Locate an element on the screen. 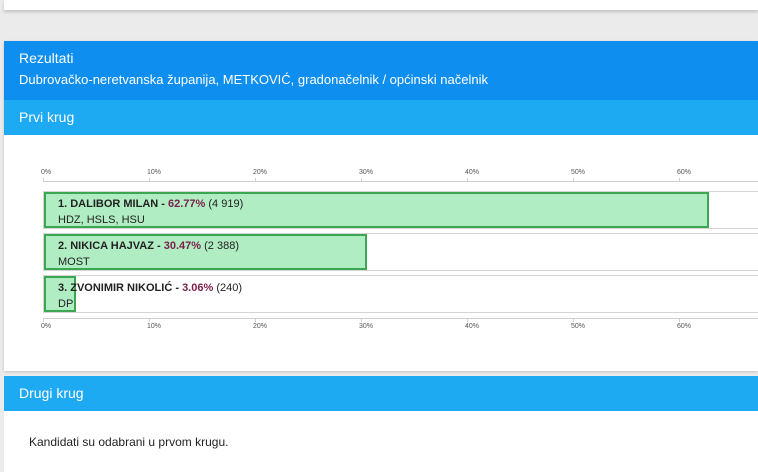 This screenshot has height=472, width=758. axis-bottom-tick-3: 30% is located at coordinates (366, 326).